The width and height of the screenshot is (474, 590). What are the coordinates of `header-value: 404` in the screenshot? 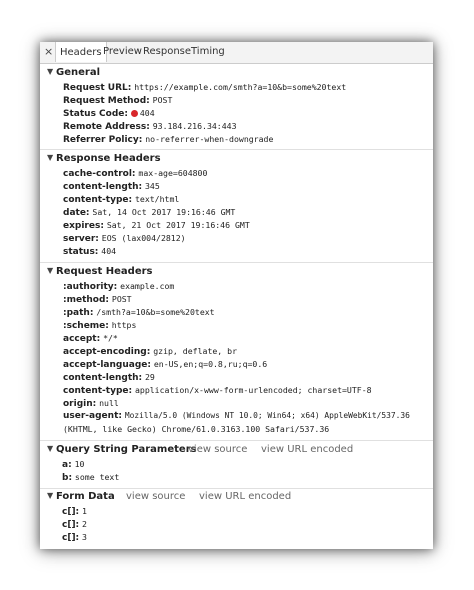 It's located at (109, 251).